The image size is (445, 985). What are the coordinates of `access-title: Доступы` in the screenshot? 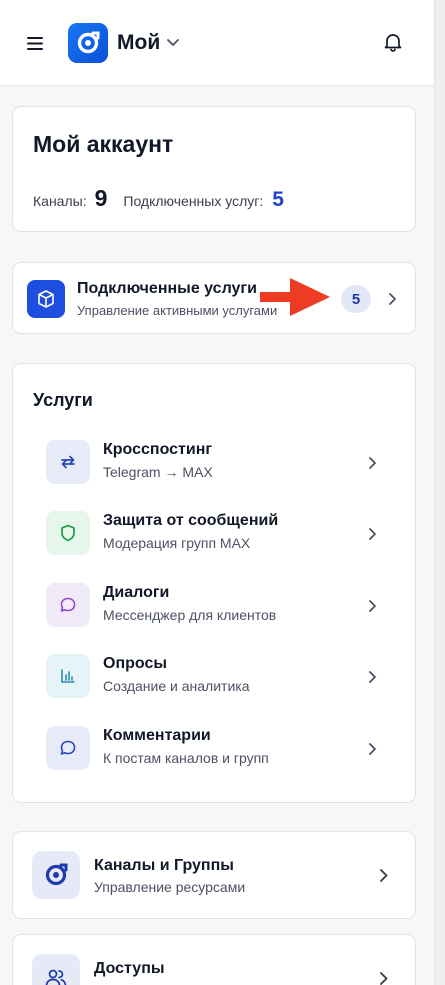 It's located at (129, 968).